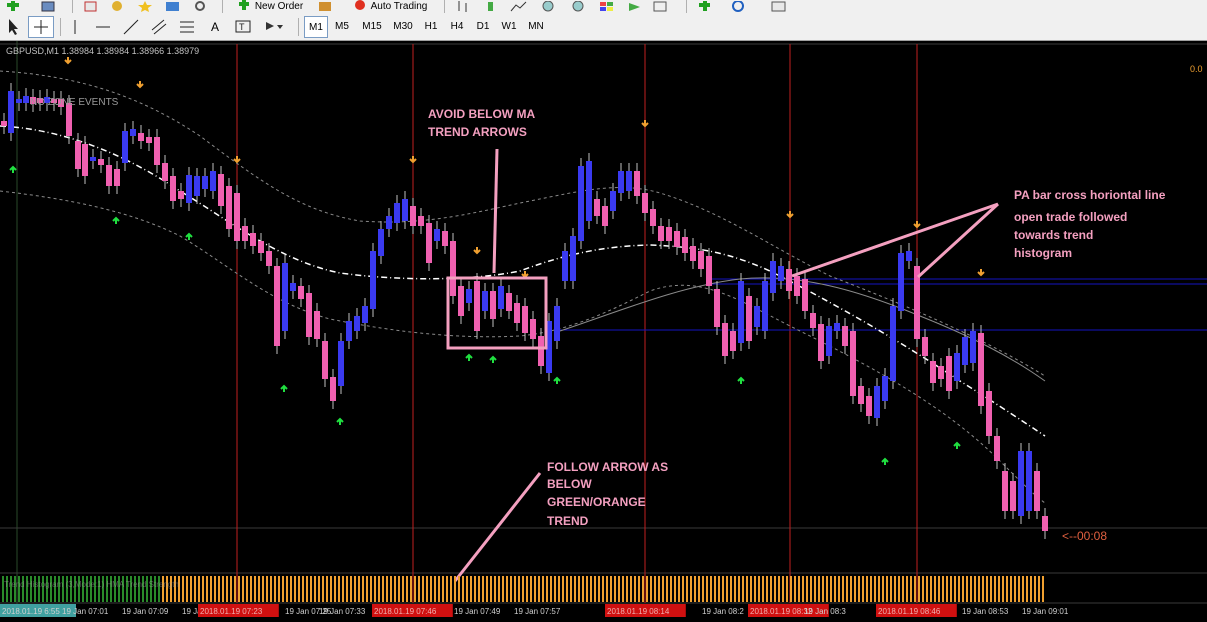 The height and width of the screenshot is (622, 1207). I want to click on auto-trading-button: Auto Trading, so click(390, 6).